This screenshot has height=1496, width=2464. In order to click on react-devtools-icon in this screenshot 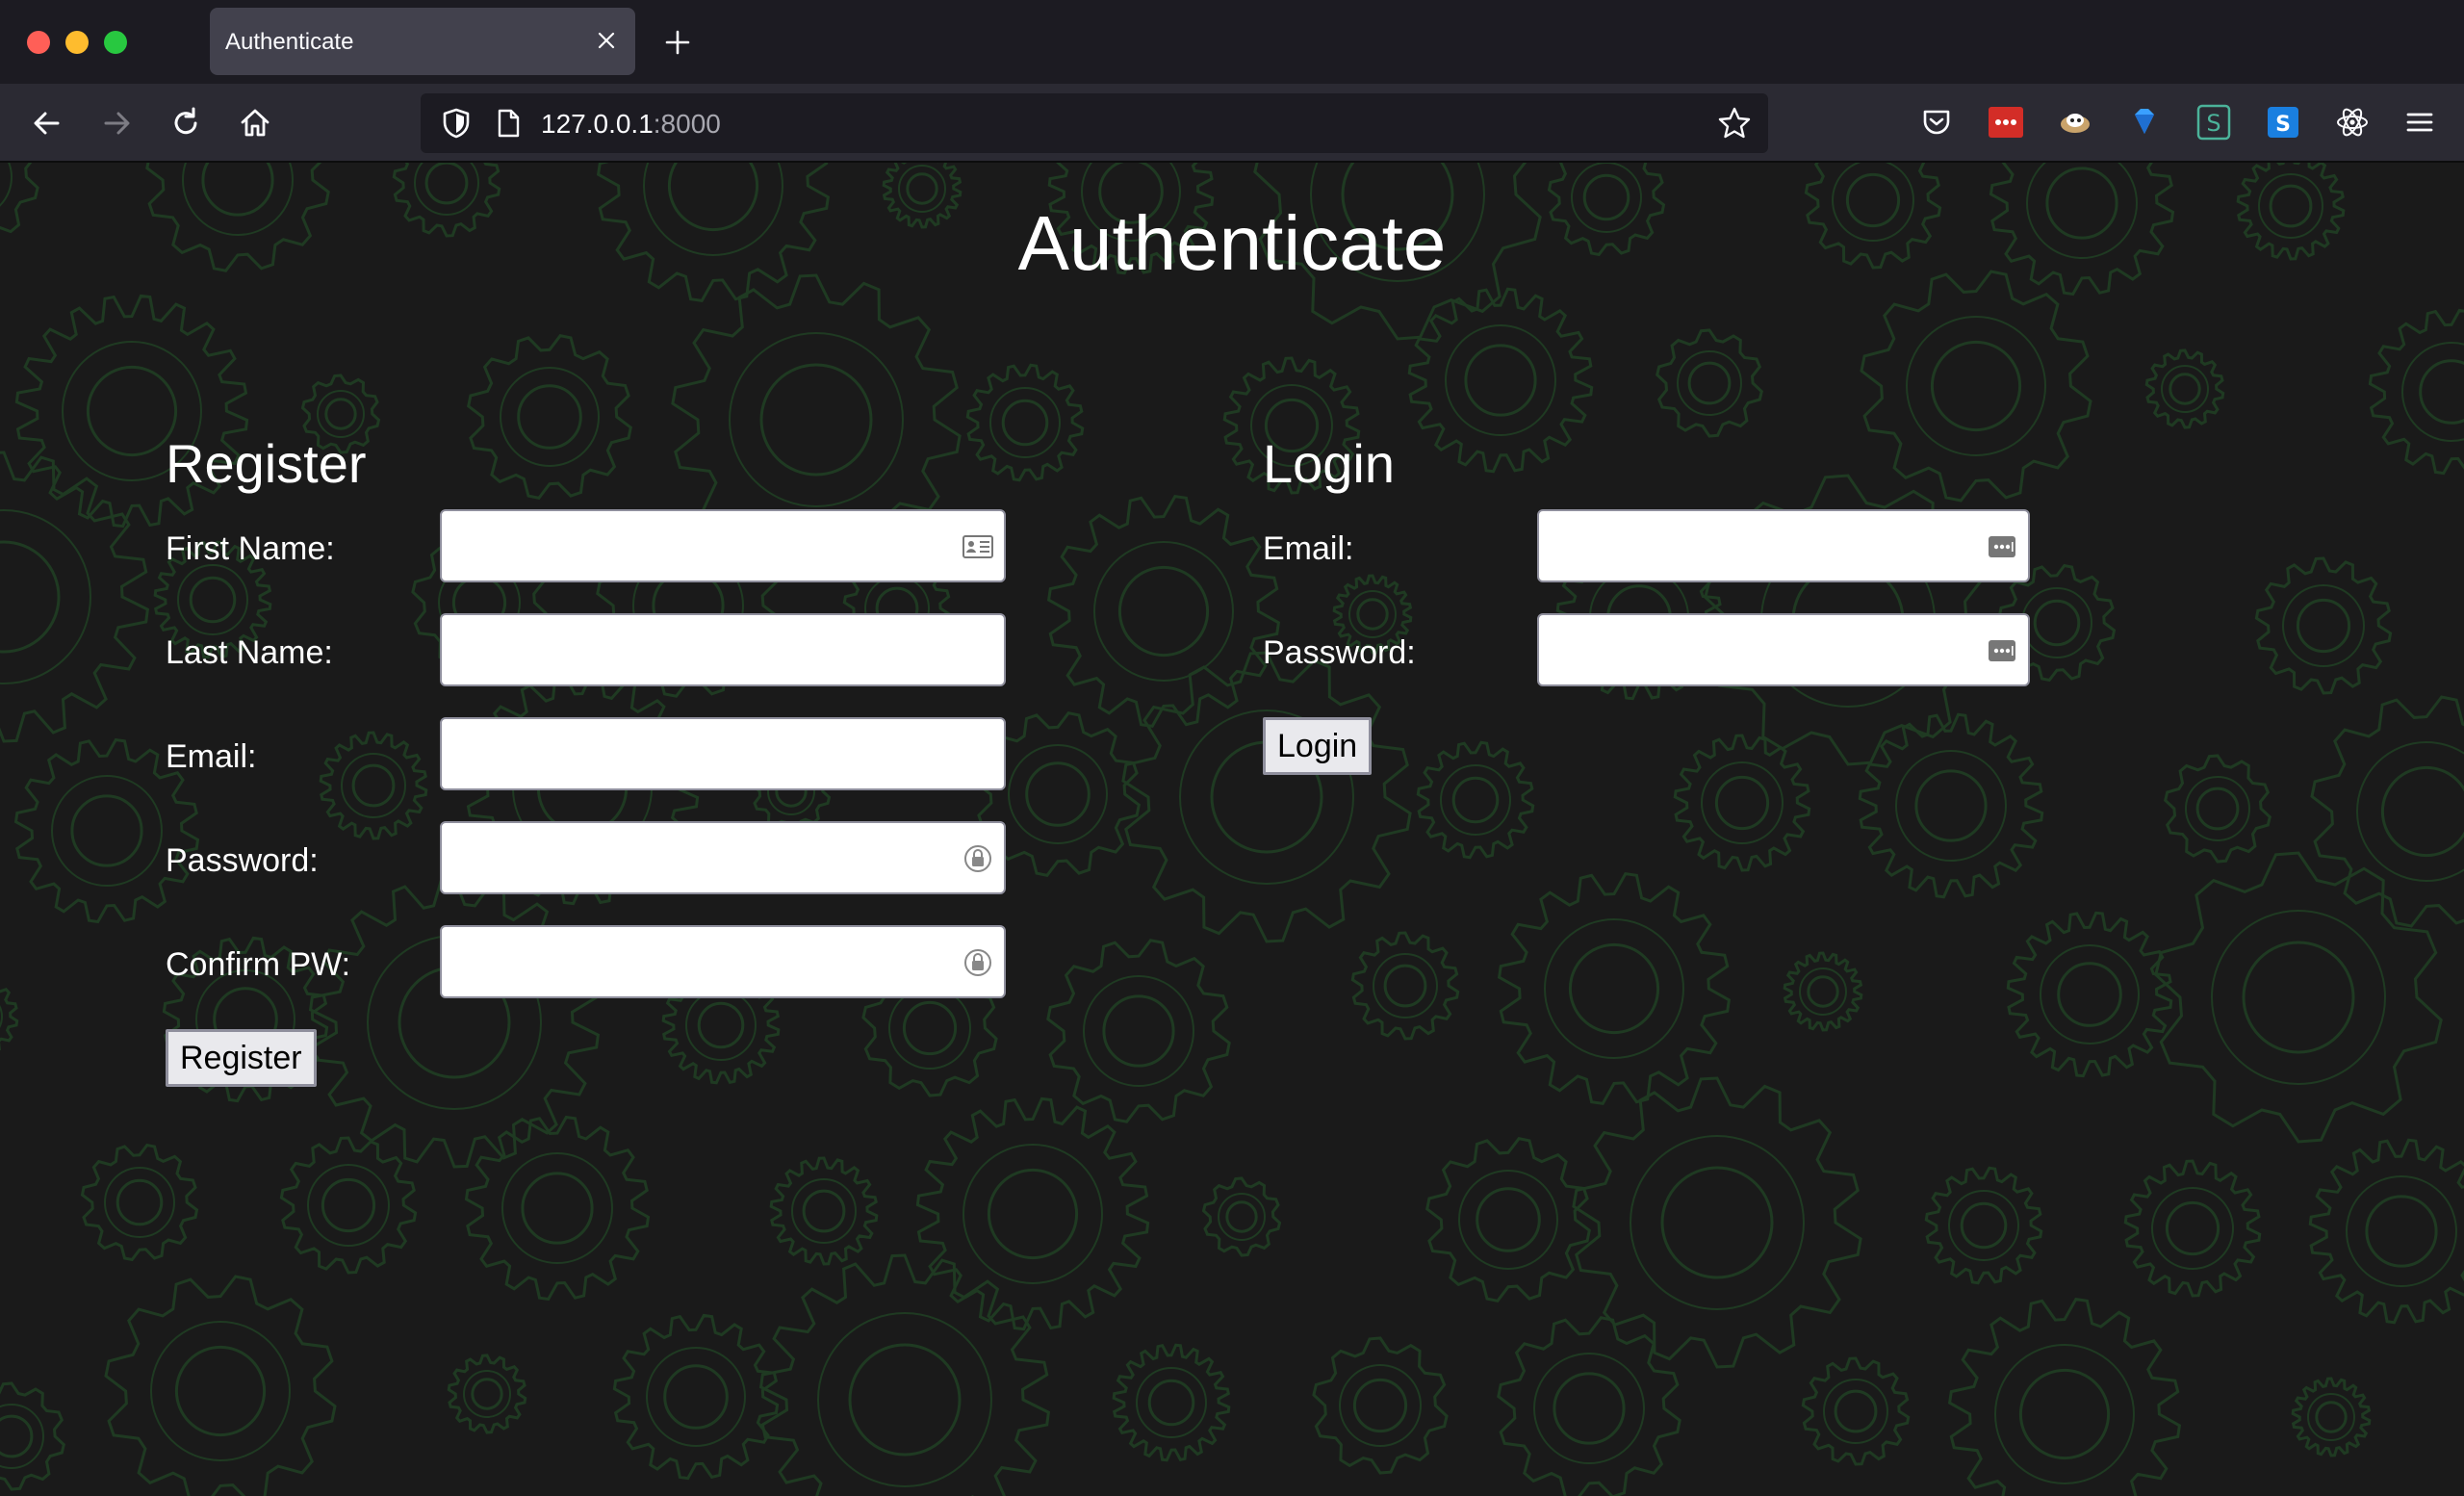, I will do `click(2352, 122)`.